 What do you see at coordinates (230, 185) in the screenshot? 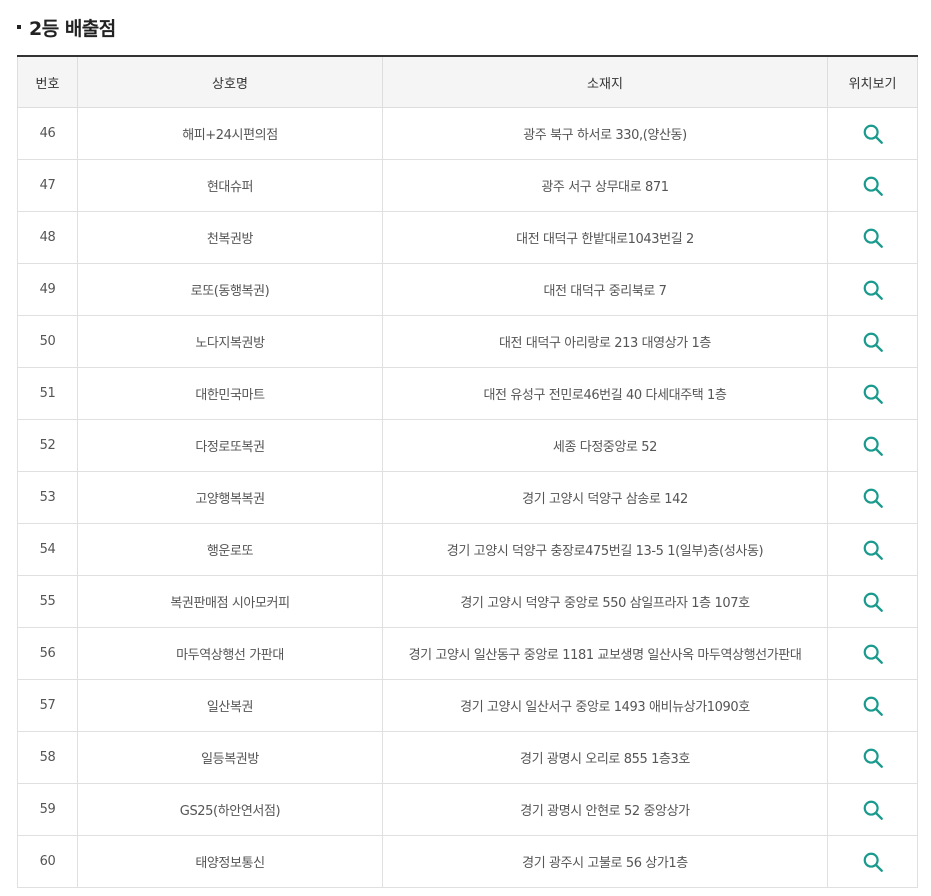
I see `store-name: 현대슈퍼` at bounding box center [230, 185].